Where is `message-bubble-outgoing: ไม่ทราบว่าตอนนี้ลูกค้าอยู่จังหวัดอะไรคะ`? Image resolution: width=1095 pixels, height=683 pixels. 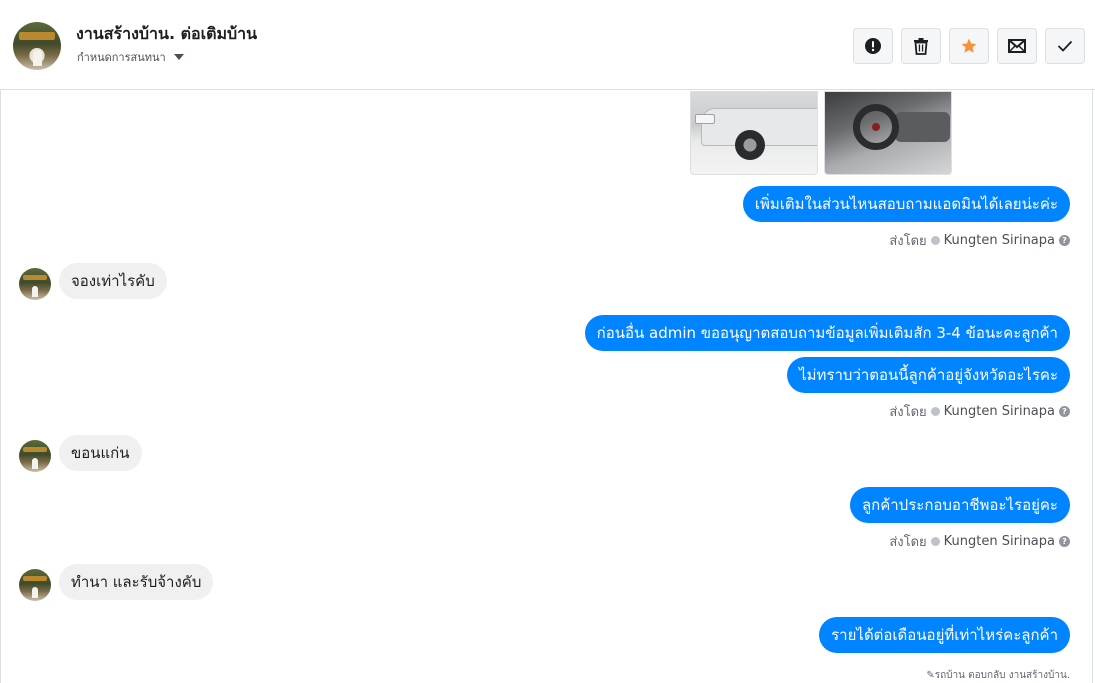
message-bubble-outgoing: ไม่ทราบว่าตอนนี้ลูกค้าอยู่จังหวัดอะไรคะ is located at coordinates (928, 375).